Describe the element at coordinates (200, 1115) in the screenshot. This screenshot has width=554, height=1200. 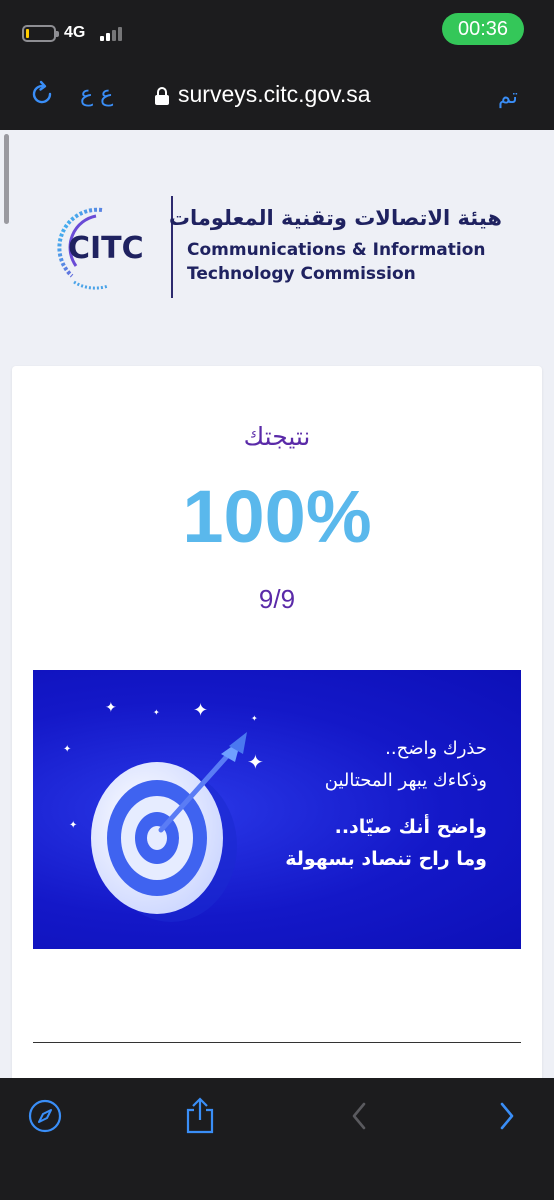
I see `share-icon` at that location.